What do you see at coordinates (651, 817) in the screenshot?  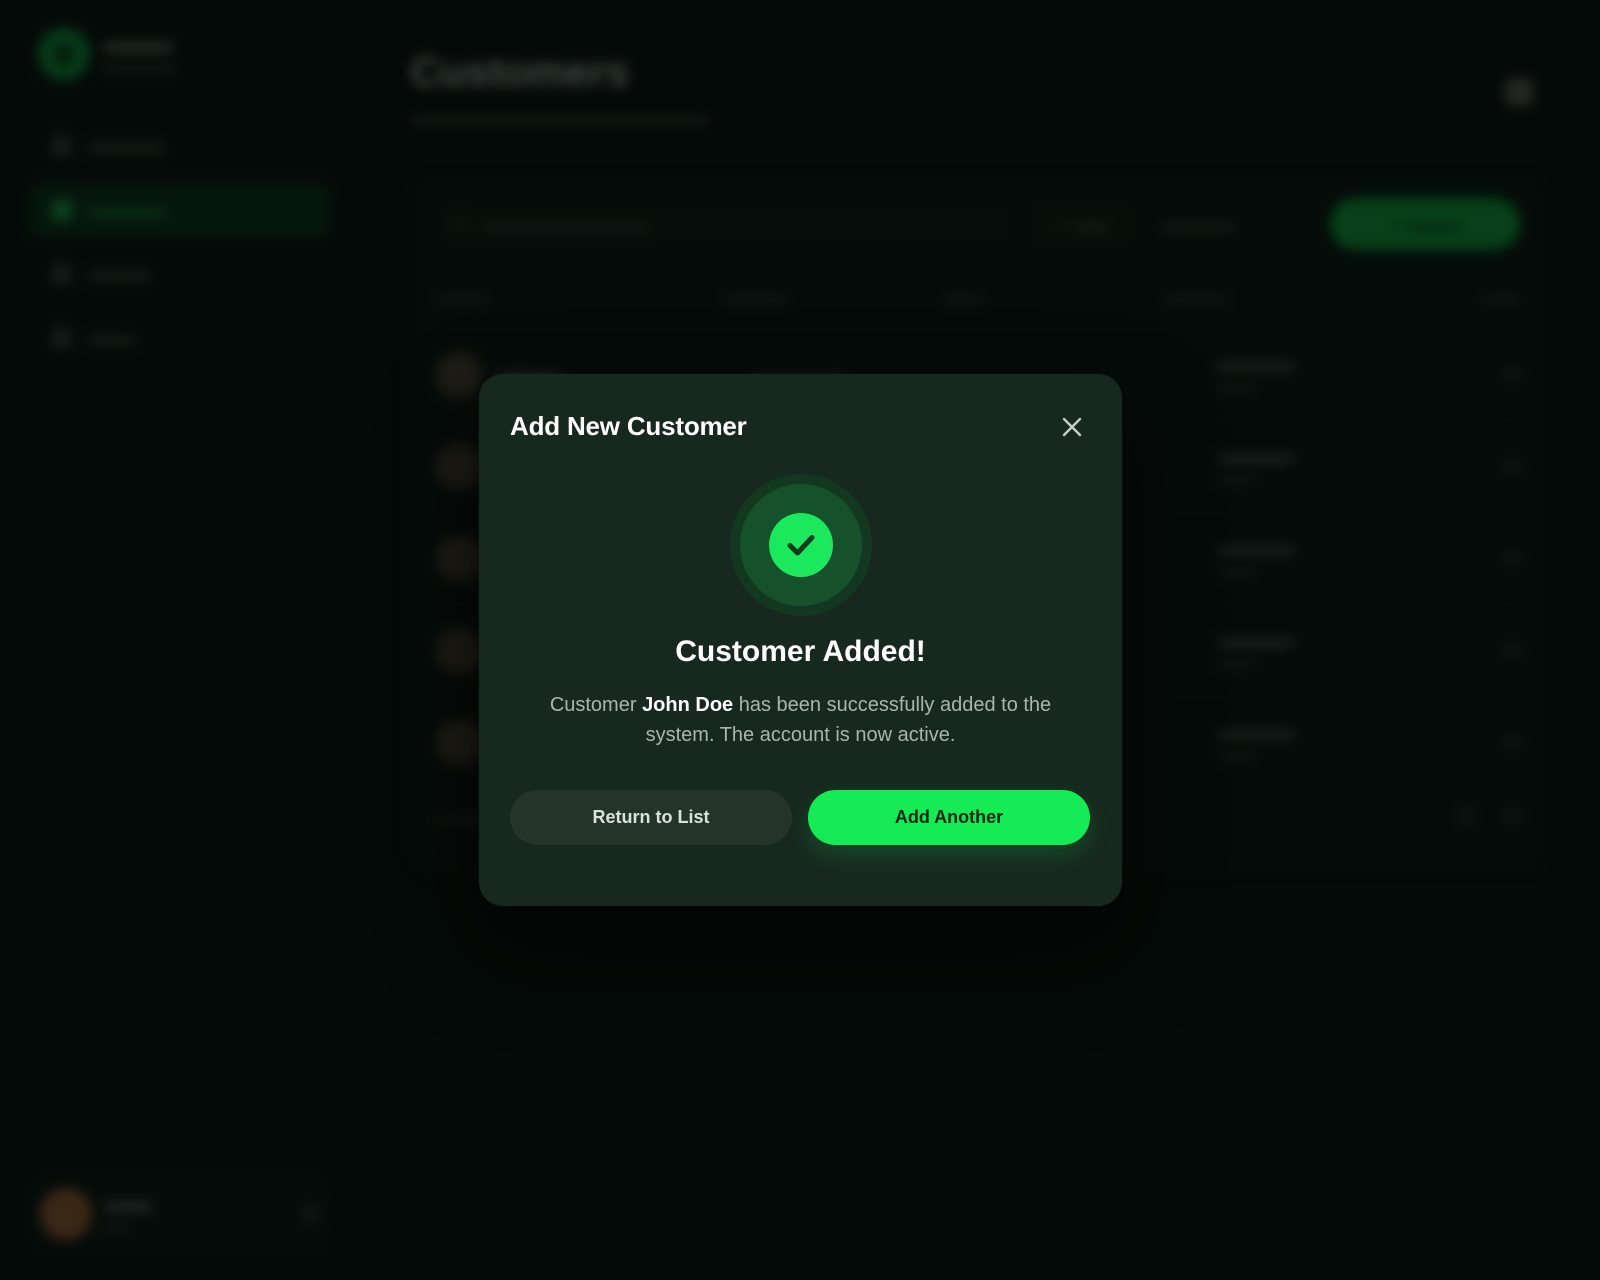 I see `return-to-list-button: Return to List` at bounding box center [651, 817].